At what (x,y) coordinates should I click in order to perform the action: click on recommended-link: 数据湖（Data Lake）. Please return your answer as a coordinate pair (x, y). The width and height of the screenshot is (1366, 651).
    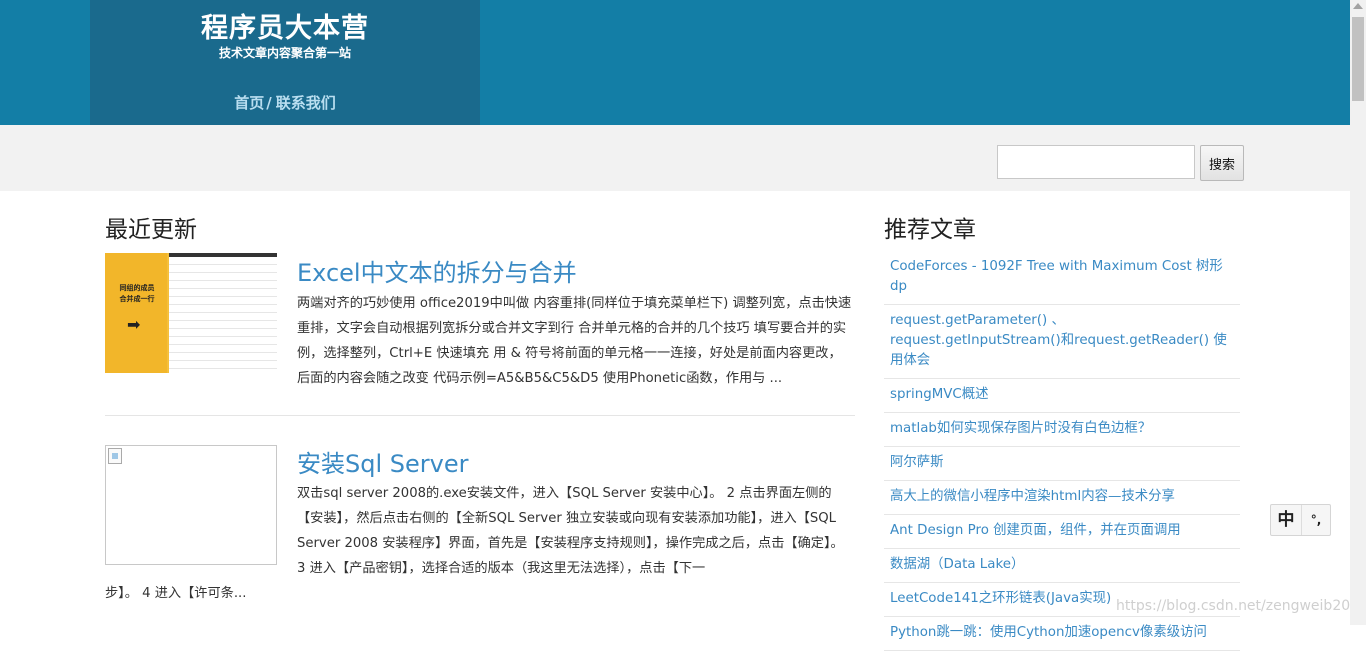
    Looking at the image, I should click on (957, 564).